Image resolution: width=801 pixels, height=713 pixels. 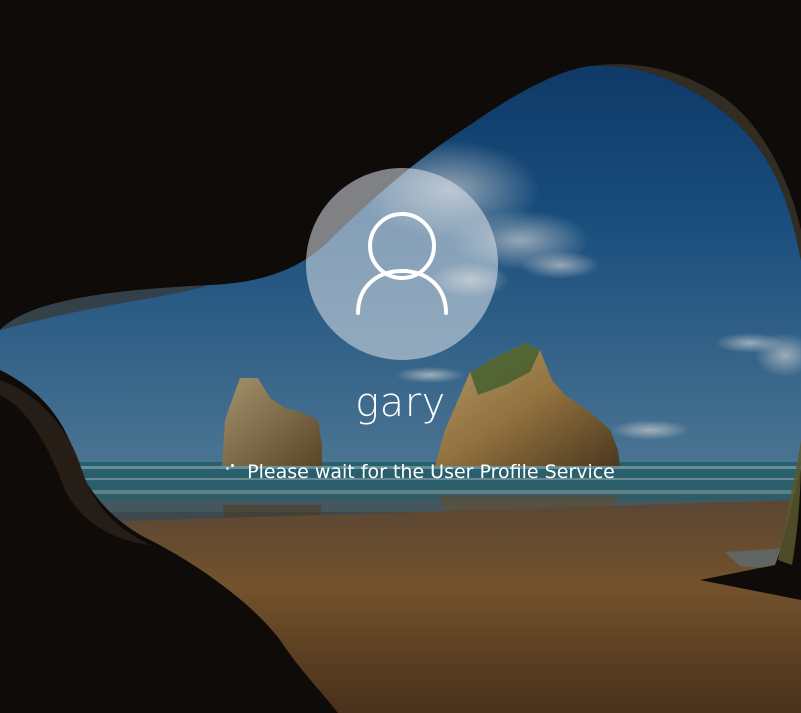 What do you see at coordinates (400, 403) in the screenshot?
I see `username-label: gary` at bounding box center [400, 403].